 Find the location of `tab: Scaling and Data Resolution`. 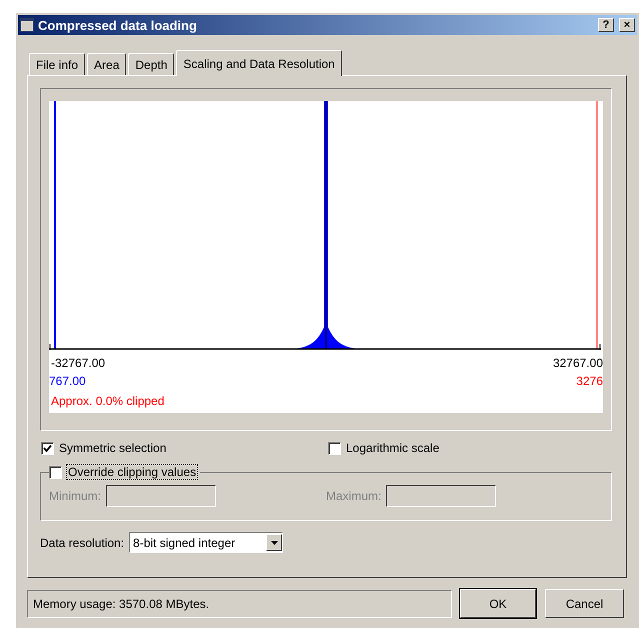

tab: Scaling and Data Resolution is located at coordinates (259, 63).